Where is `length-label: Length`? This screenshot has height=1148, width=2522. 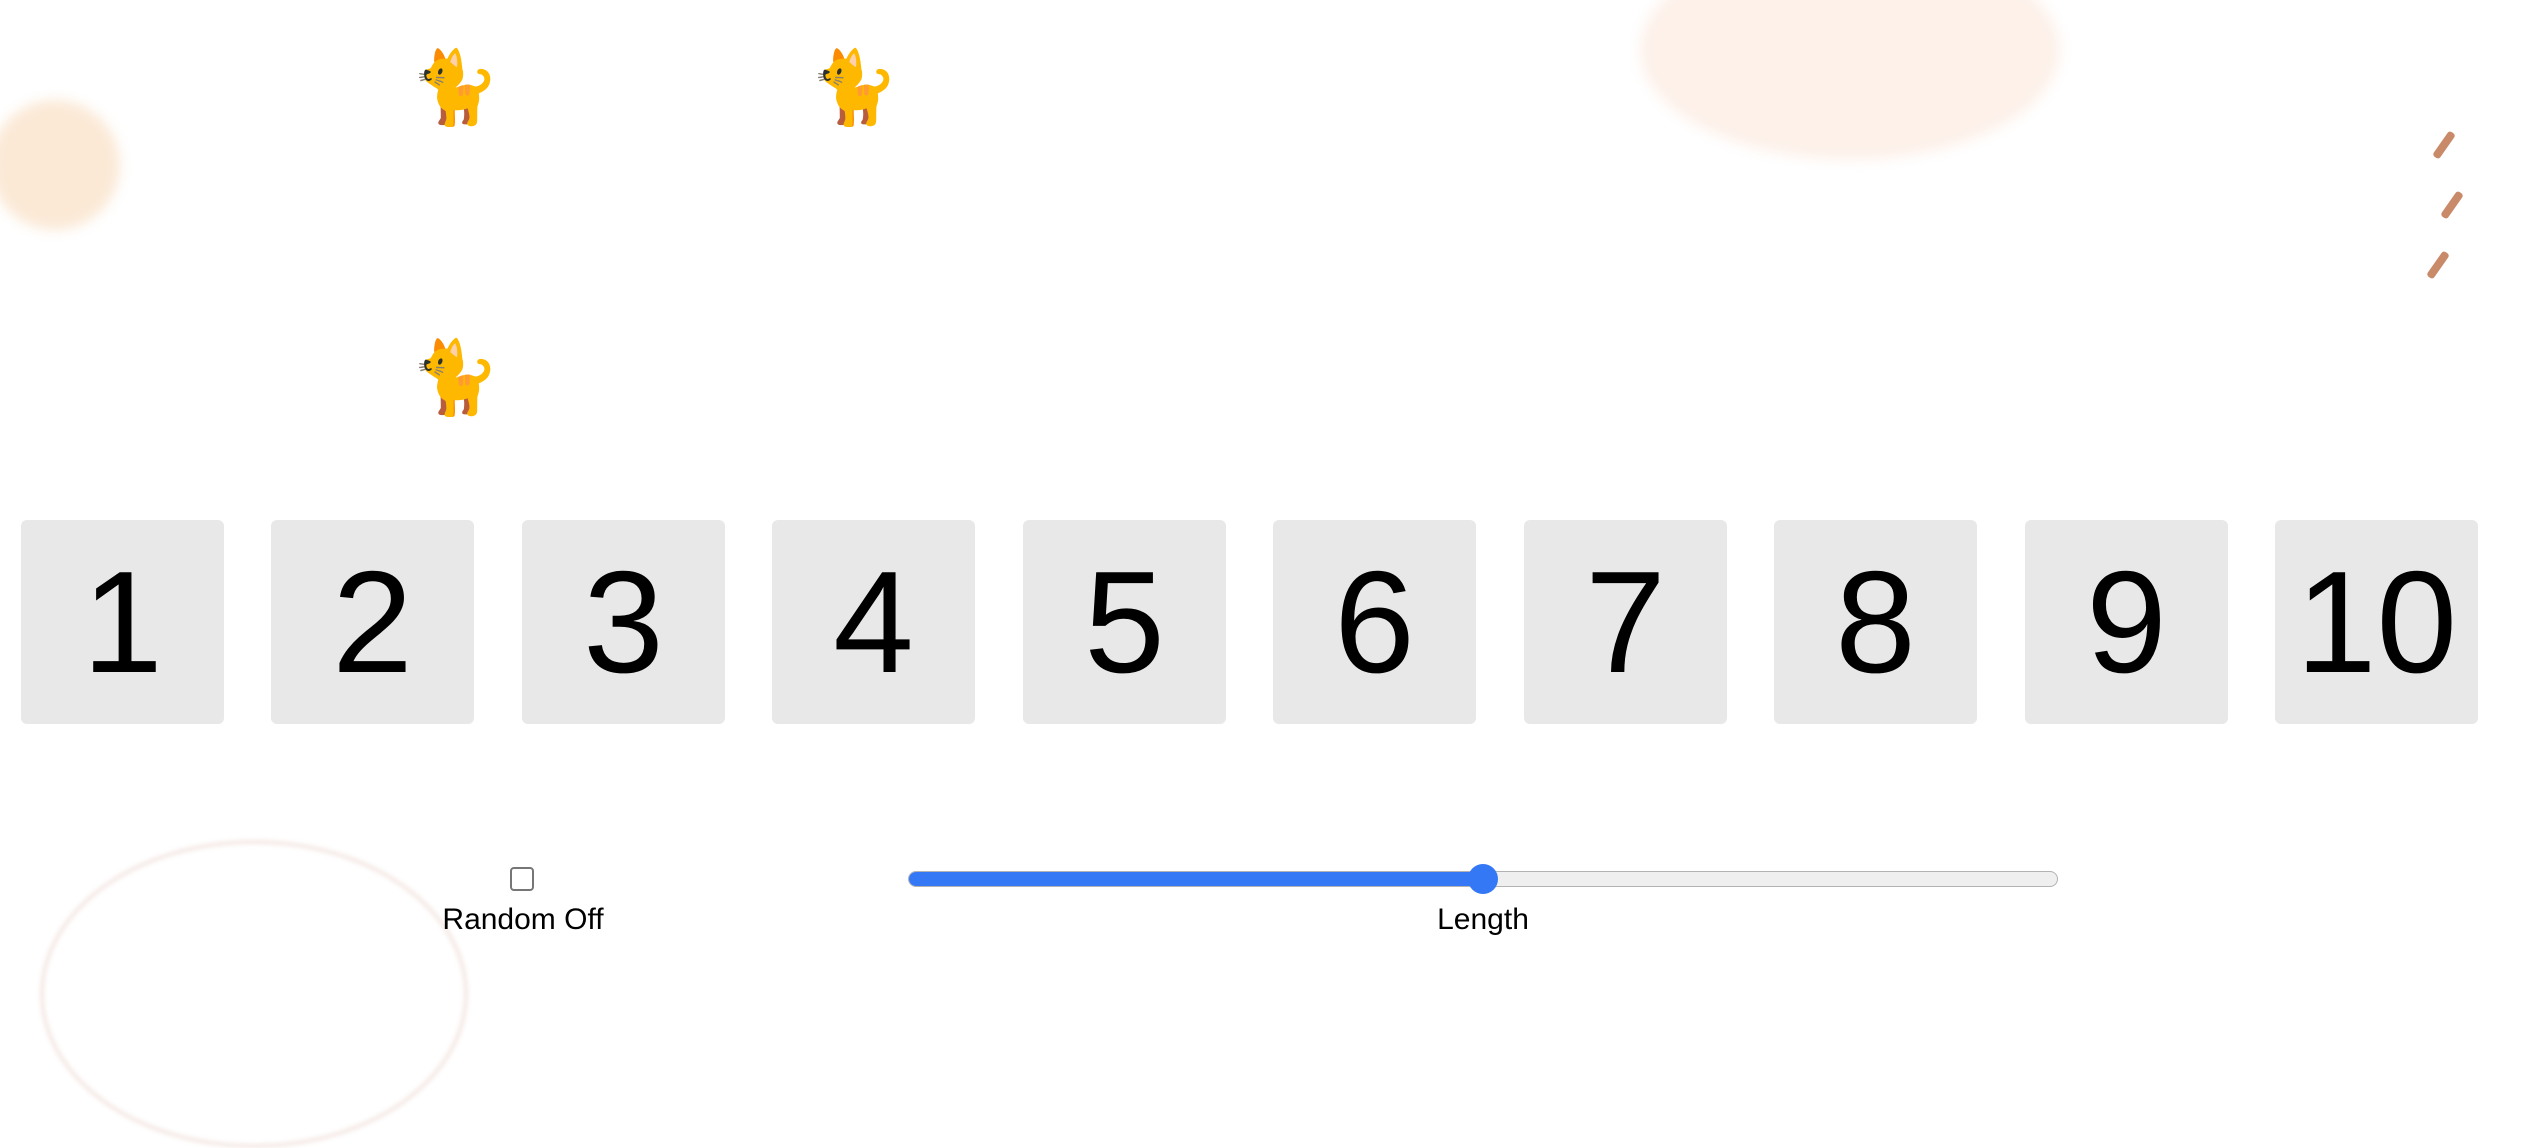
length-label: Length is located at coordinates (1483, 919).